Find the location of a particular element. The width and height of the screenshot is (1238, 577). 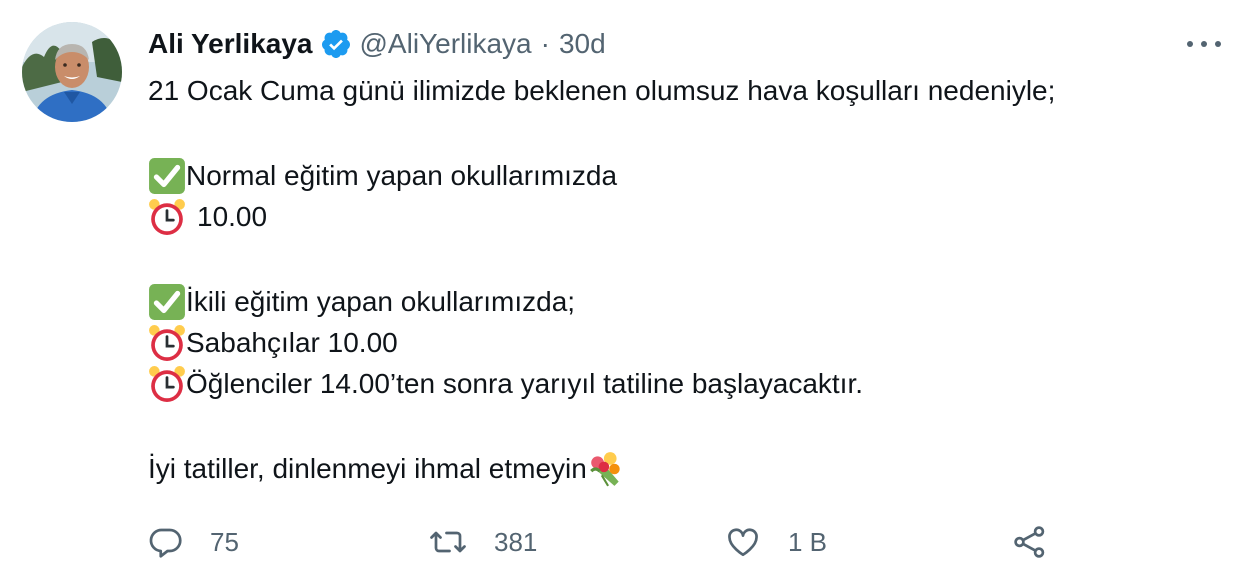

reply-button: 75 is located at coordinates (193, 542).